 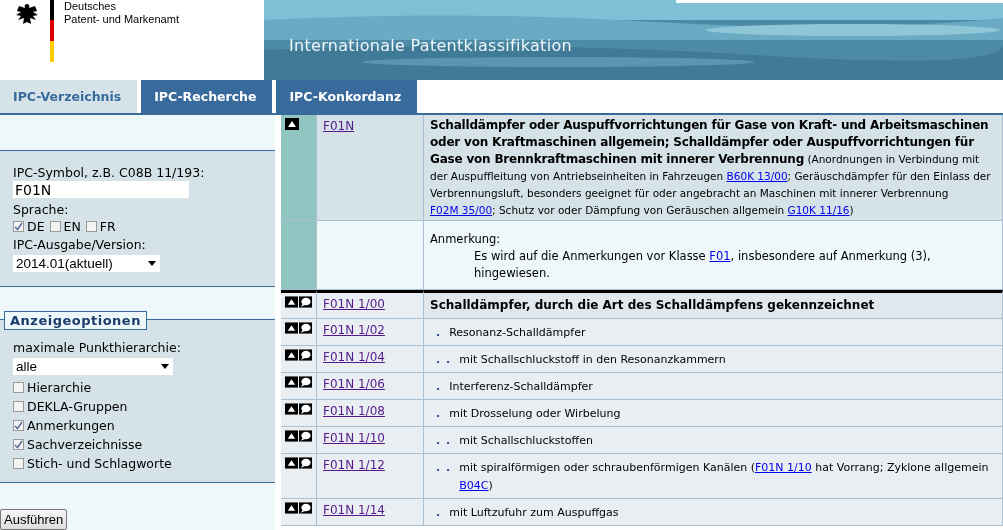 What do you see at coordinates (715, 387) in the screenshot?
I see `group-description: . Interferenz-Schalldämpfer` at bounding box center [715, 387].